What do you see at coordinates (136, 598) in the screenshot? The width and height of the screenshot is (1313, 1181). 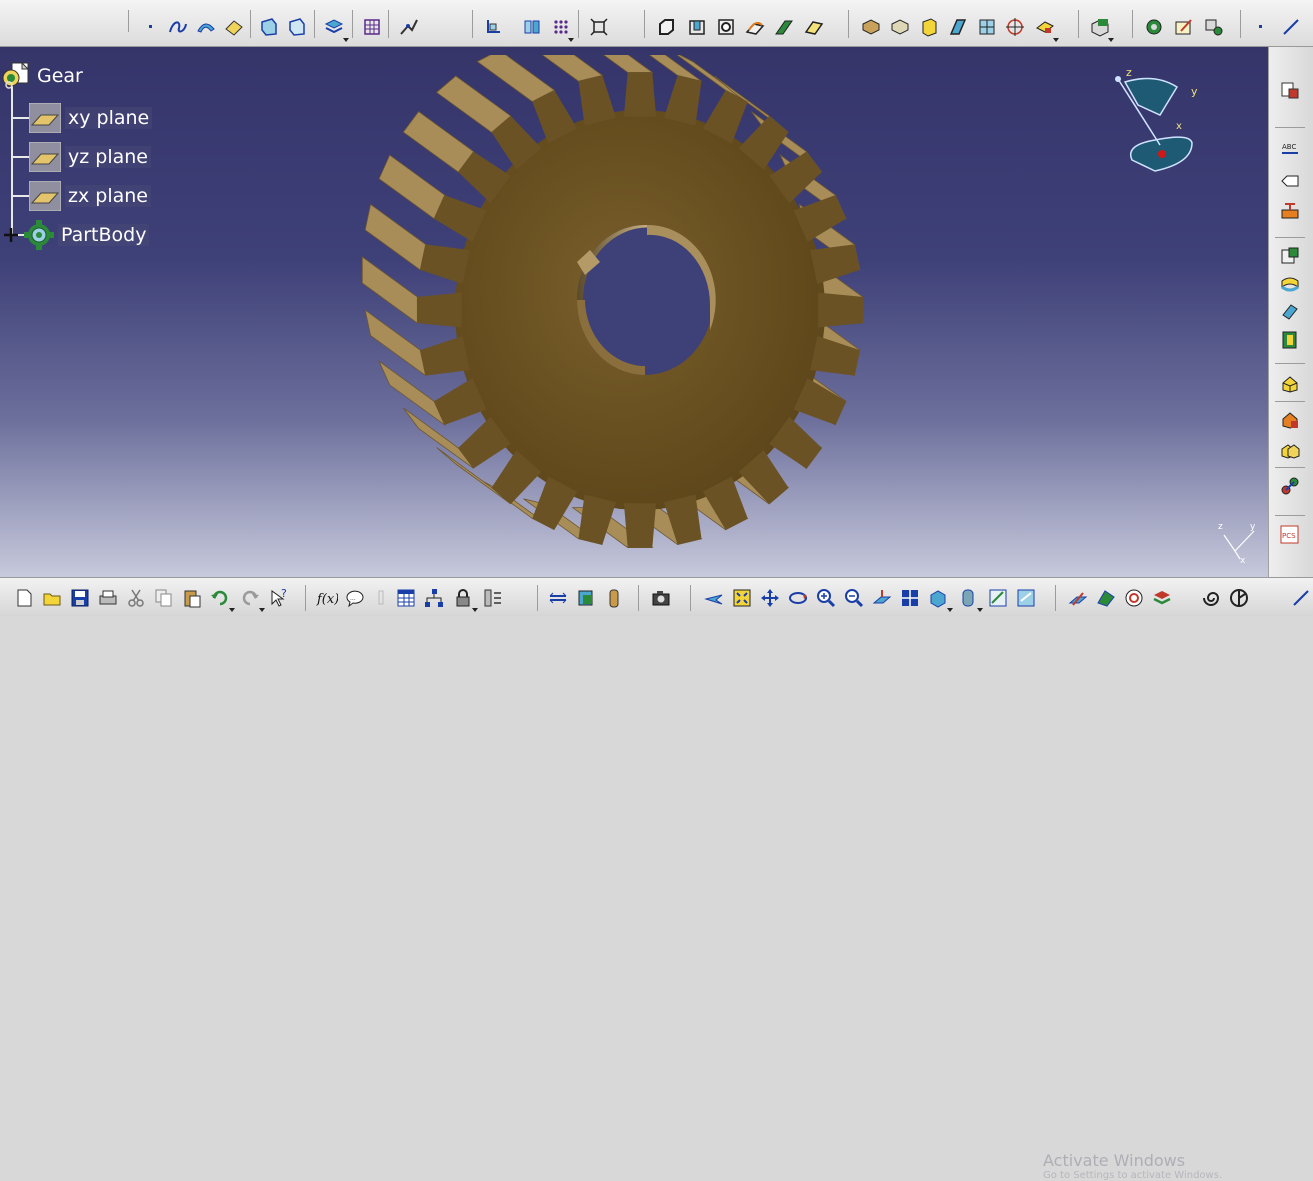 I see `cut-icon` at bounding box center [136, 598].